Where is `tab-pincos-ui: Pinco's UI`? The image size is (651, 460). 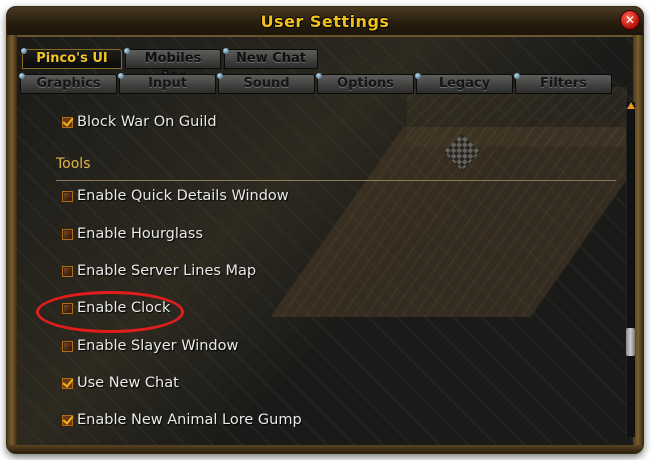 tab-pincos-ui: Pinco's UI is located at coordinates (71, 58).